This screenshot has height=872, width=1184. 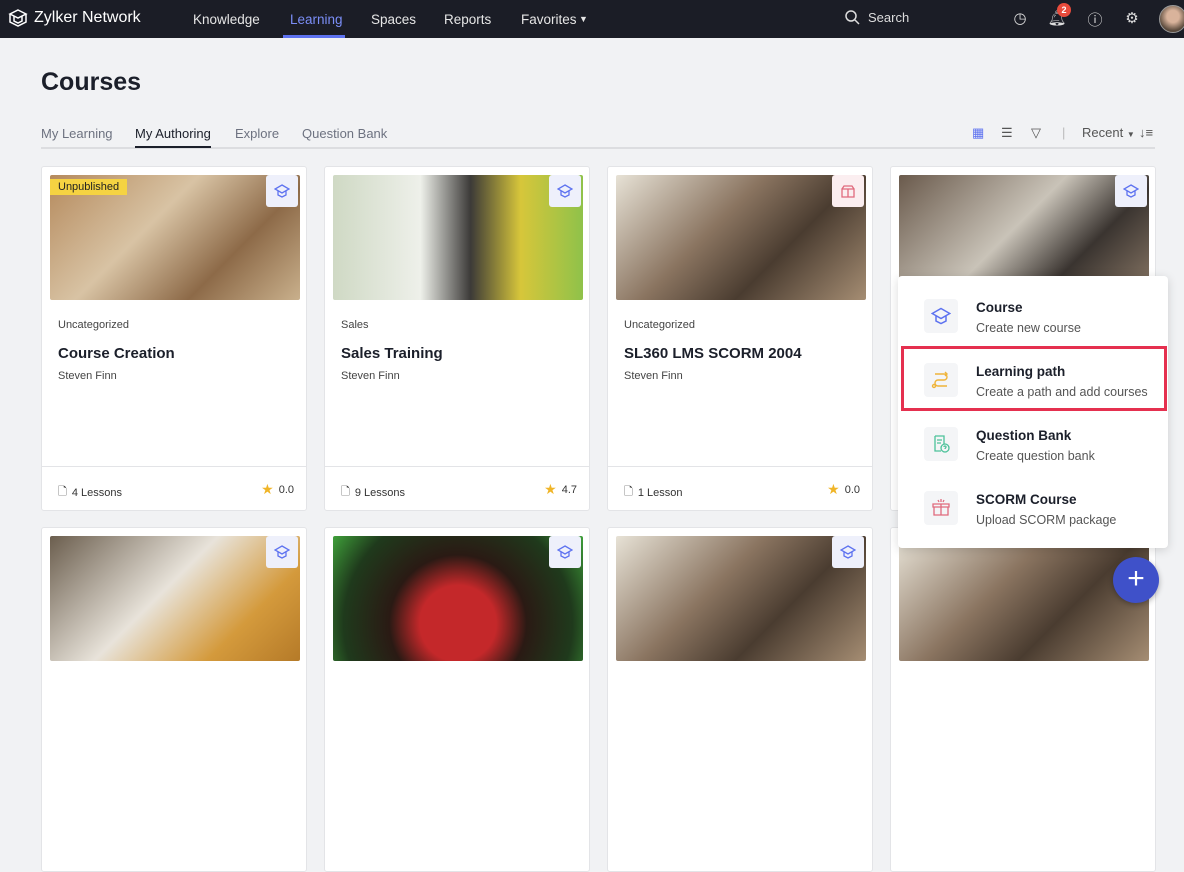 What do you see at coordinates (999, 307) in the screenshot?
I see `menu-item-title: Course` at bounding box center [999, 307].